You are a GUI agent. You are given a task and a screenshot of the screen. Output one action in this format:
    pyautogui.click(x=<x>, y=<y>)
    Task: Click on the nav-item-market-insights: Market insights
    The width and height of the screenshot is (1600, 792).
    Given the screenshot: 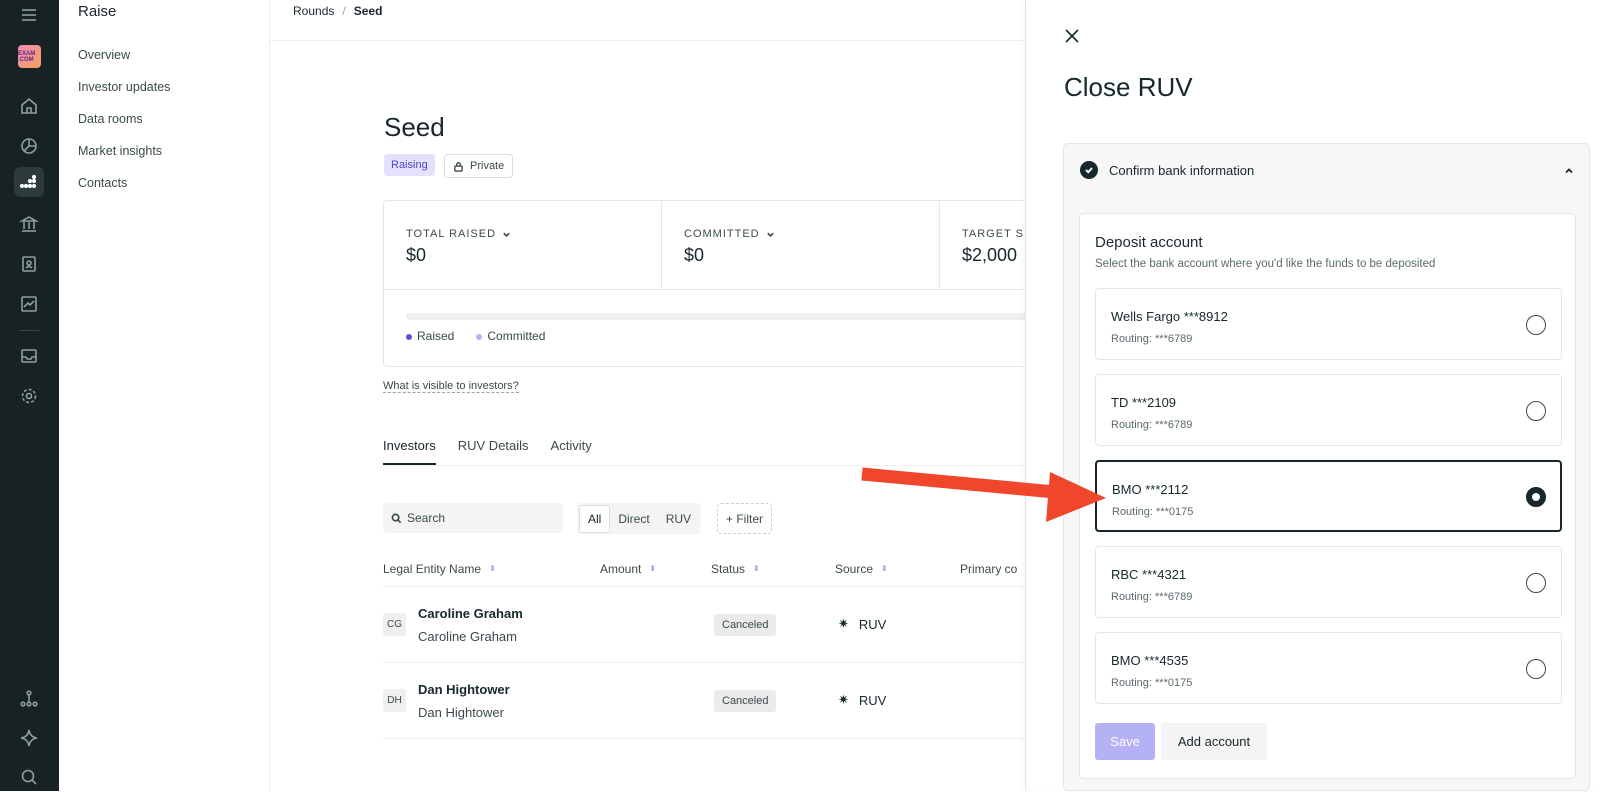 What is the action you would take?
    pyautogui.click(x=120, y=151)
    